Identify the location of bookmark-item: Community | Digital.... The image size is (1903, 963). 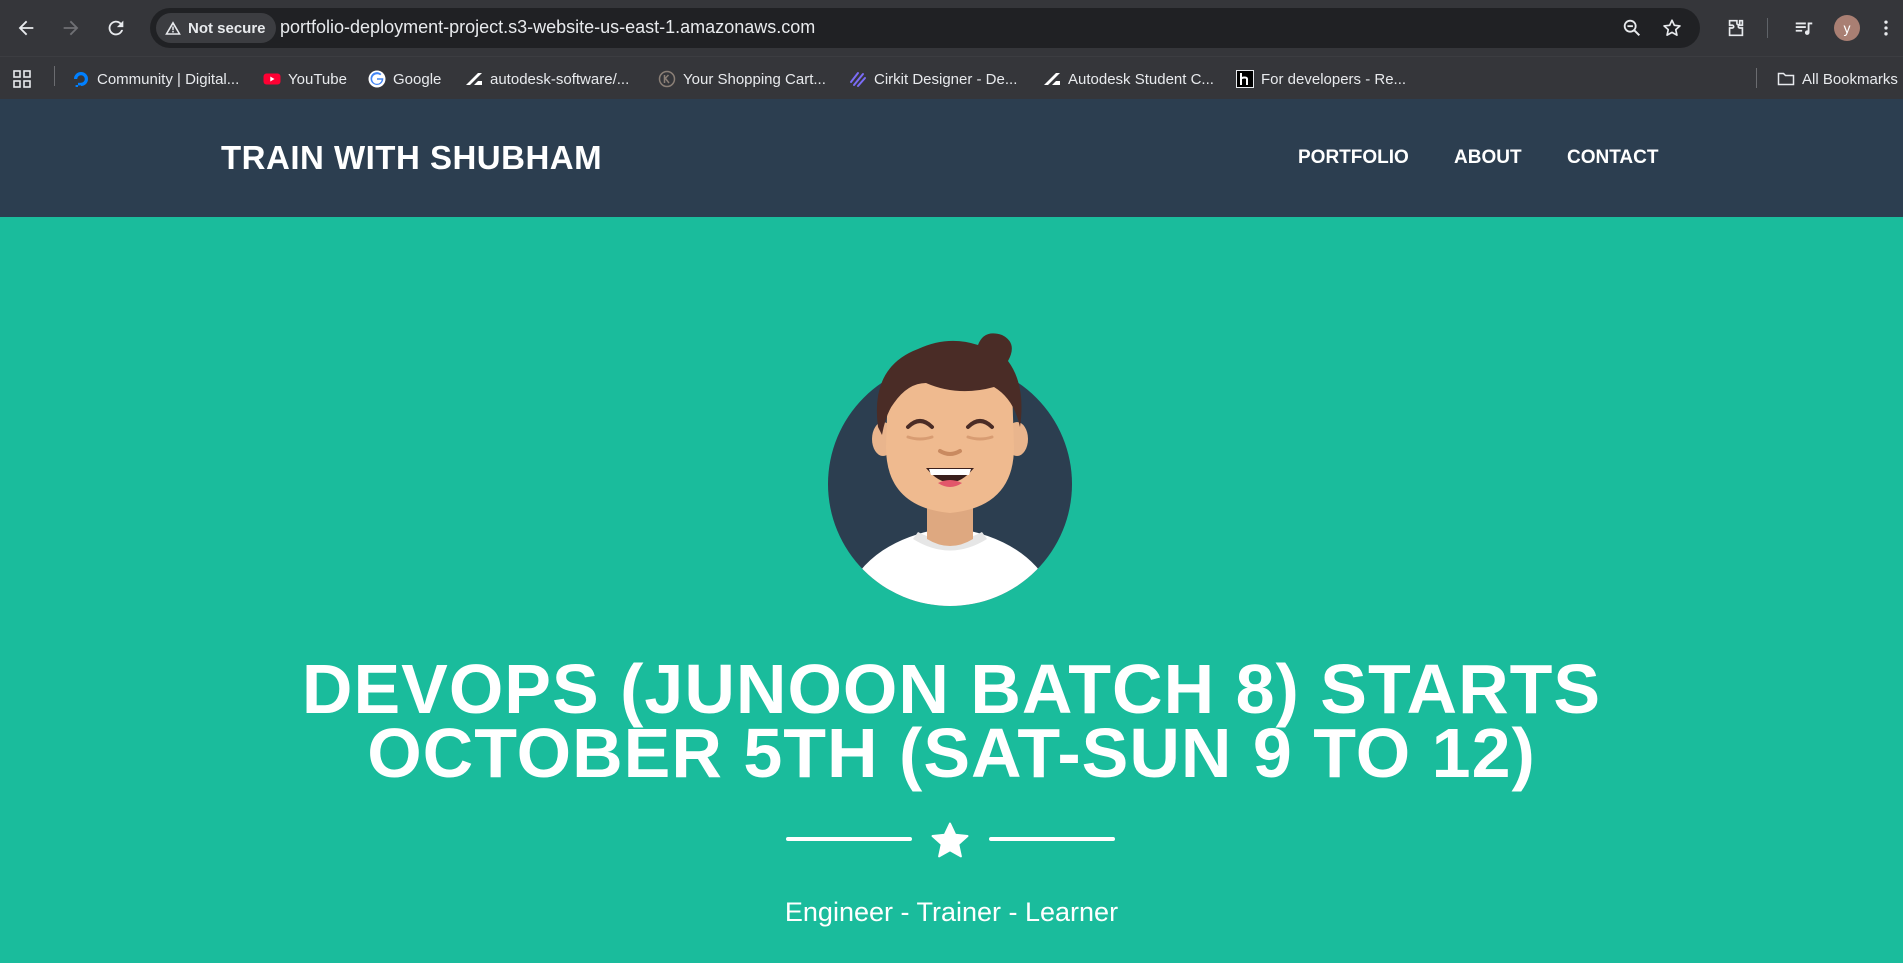
(155, 79).